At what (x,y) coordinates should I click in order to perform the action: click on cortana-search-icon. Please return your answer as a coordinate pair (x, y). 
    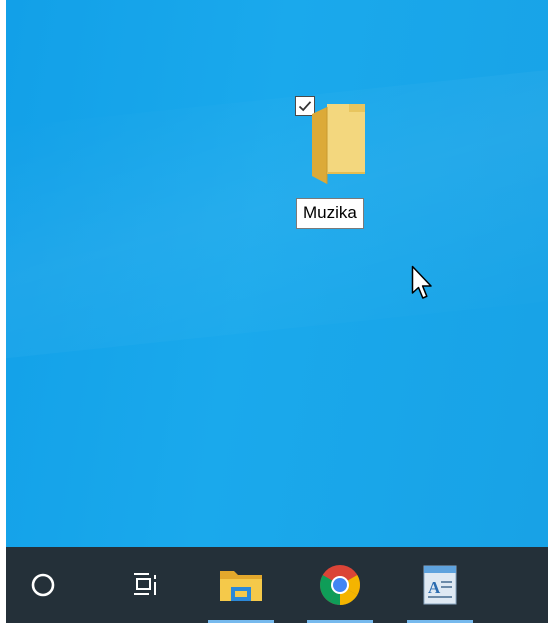
    Looking at the image, I should click on (43, 585).